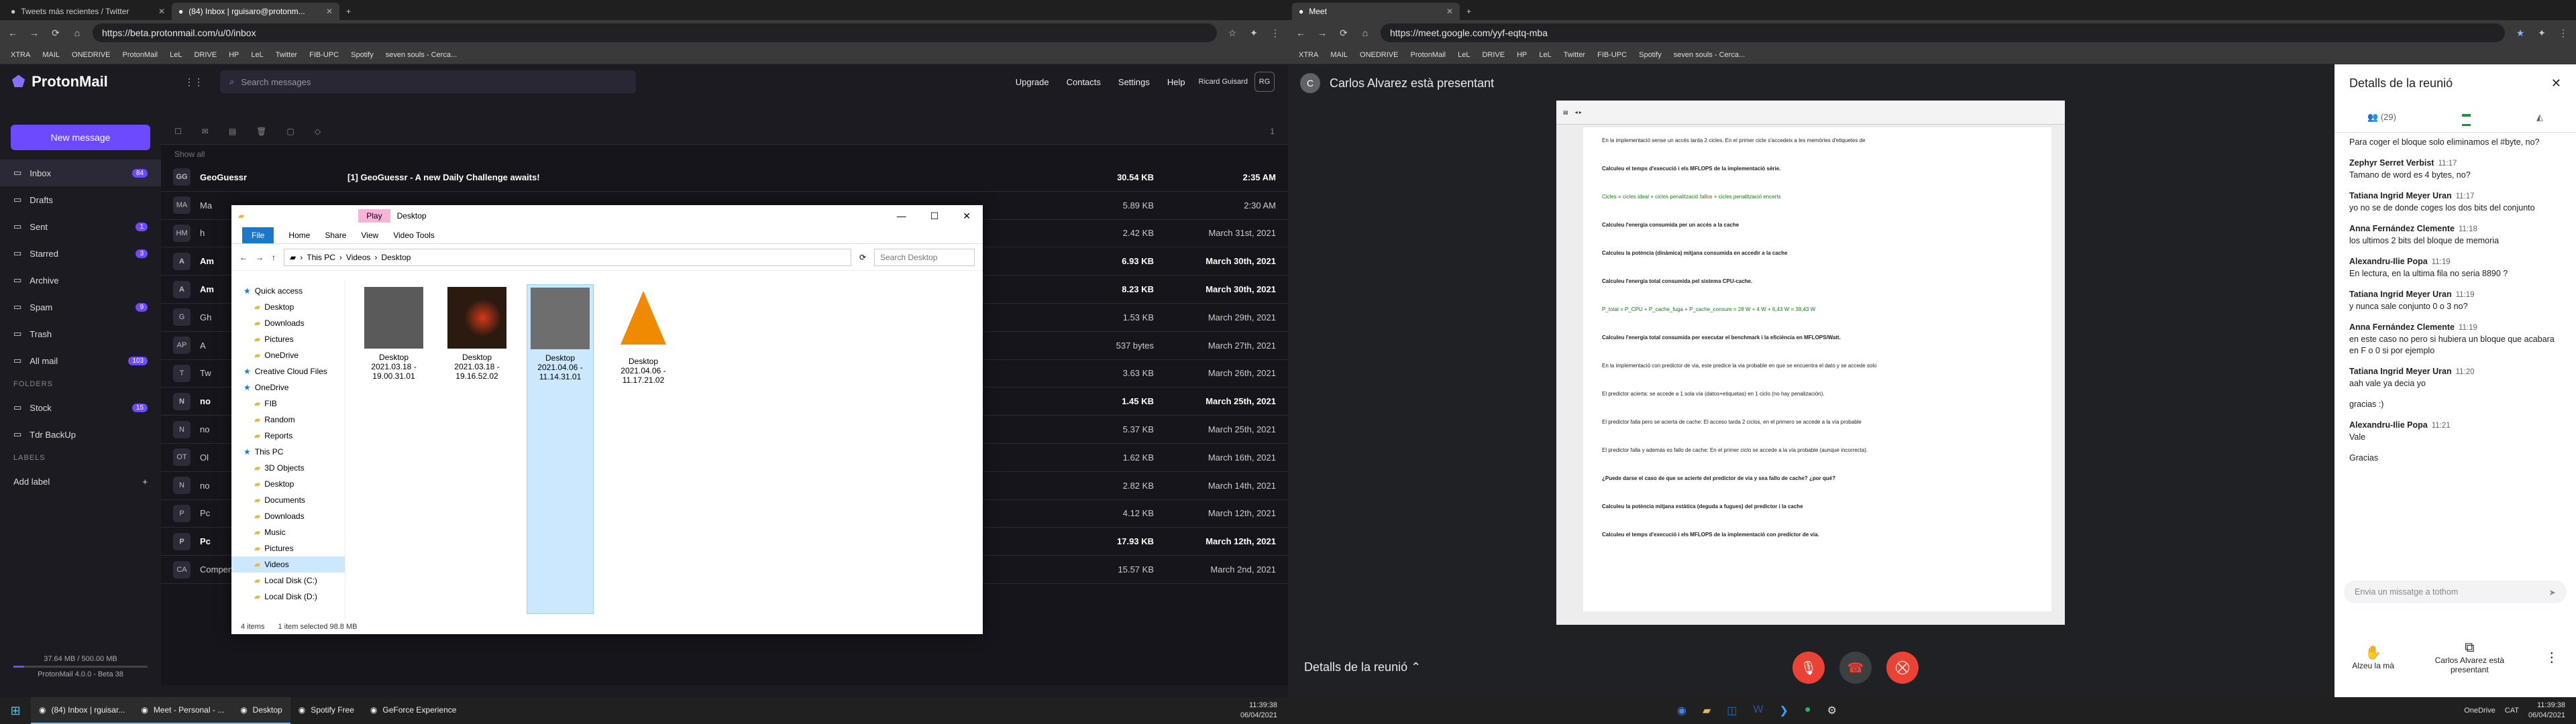  Describe the element at coordinates (288, 355) in the screenshot. I see `tree-item: ▰ OneDrive` at that location.